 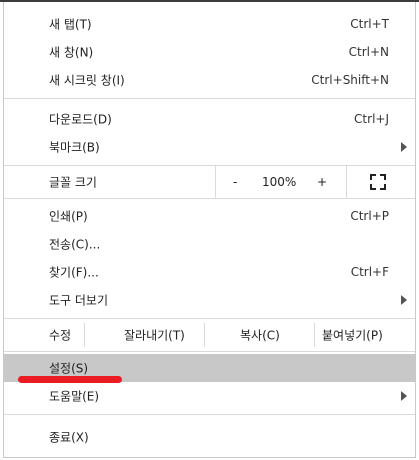 I want to click on zoom-out-button: -, so click(x=235, y=182).